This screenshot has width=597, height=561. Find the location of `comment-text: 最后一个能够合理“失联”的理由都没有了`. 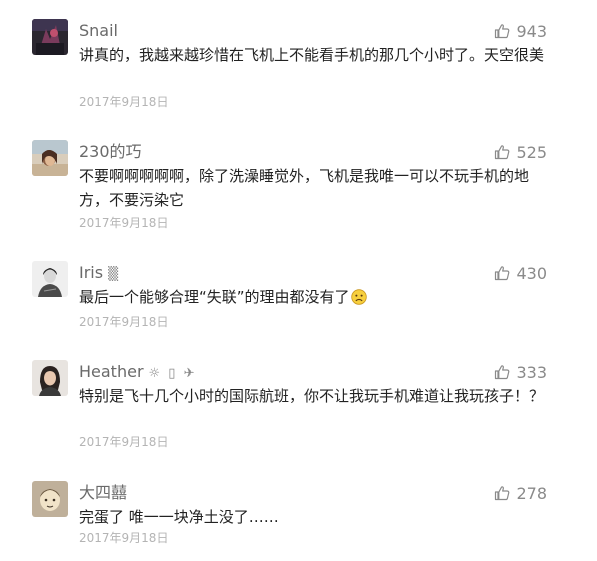

comment-text: 最后一个能够合理“失联”的理由都没有了 is located at coordinates (318, 297).